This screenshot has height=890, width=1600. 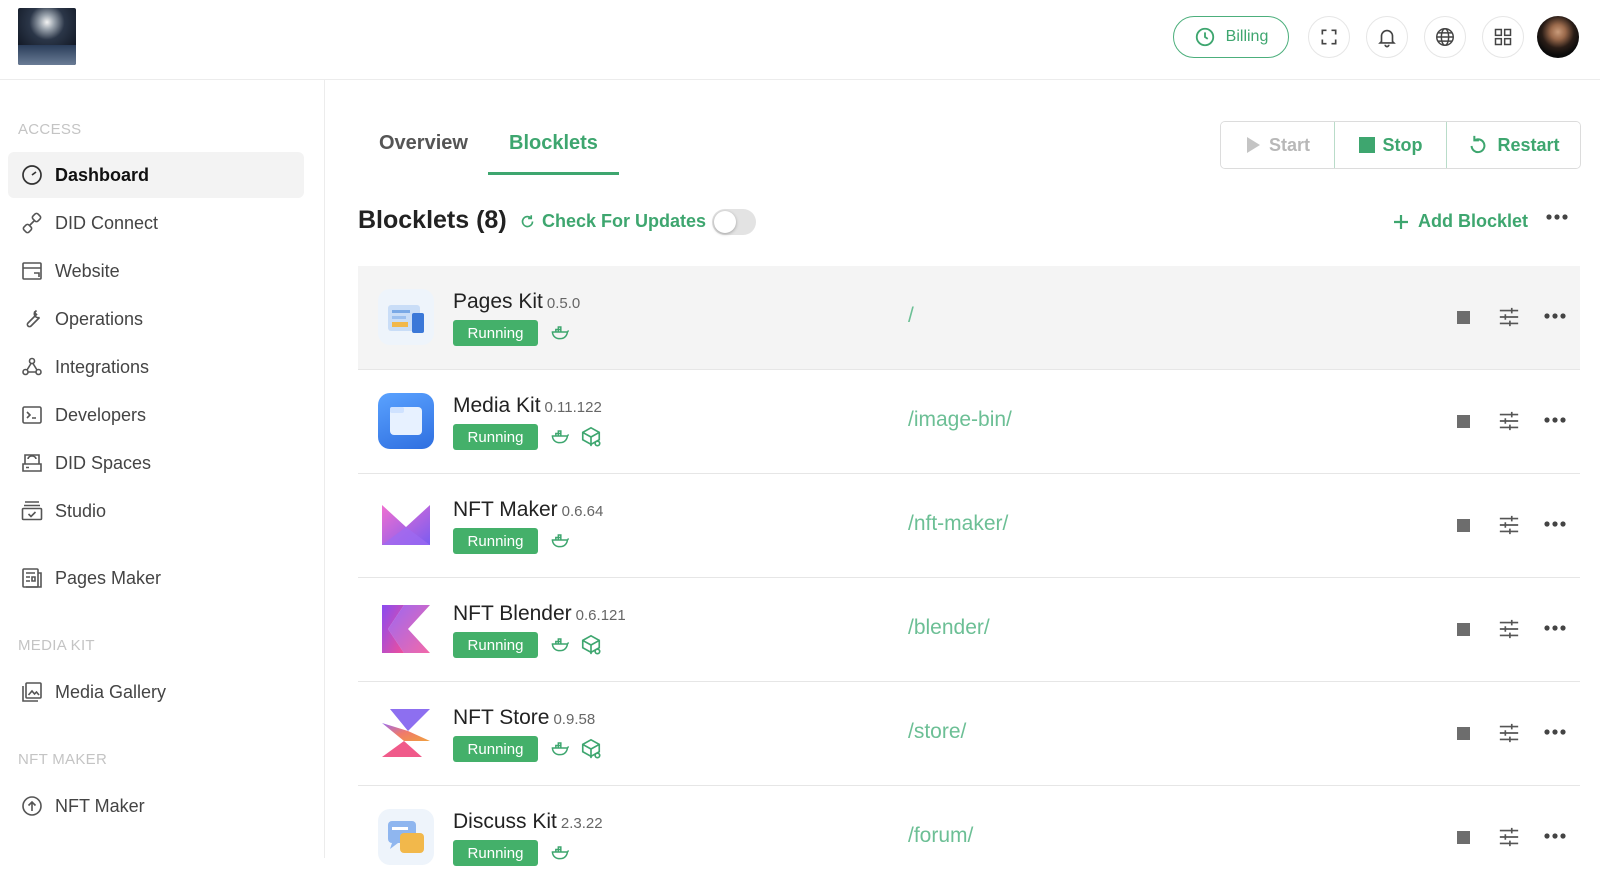 I want to click on mount-path-link: /image-bin/, so click(x=960, y=420).